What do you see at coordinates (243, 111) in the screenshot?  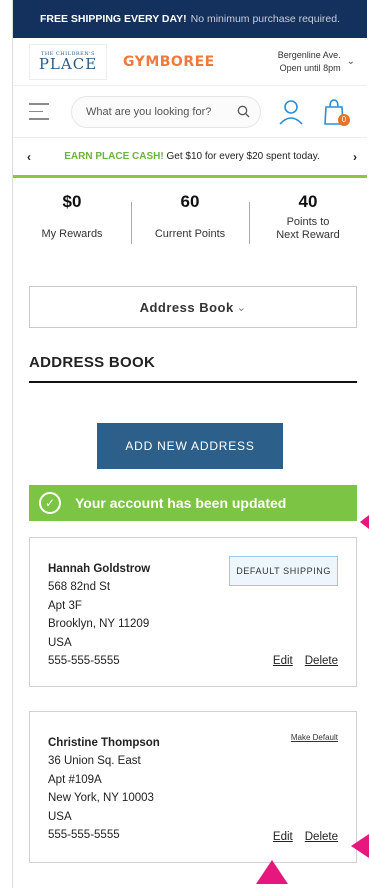 I see `search-icon` at bounding box center [243, 111].